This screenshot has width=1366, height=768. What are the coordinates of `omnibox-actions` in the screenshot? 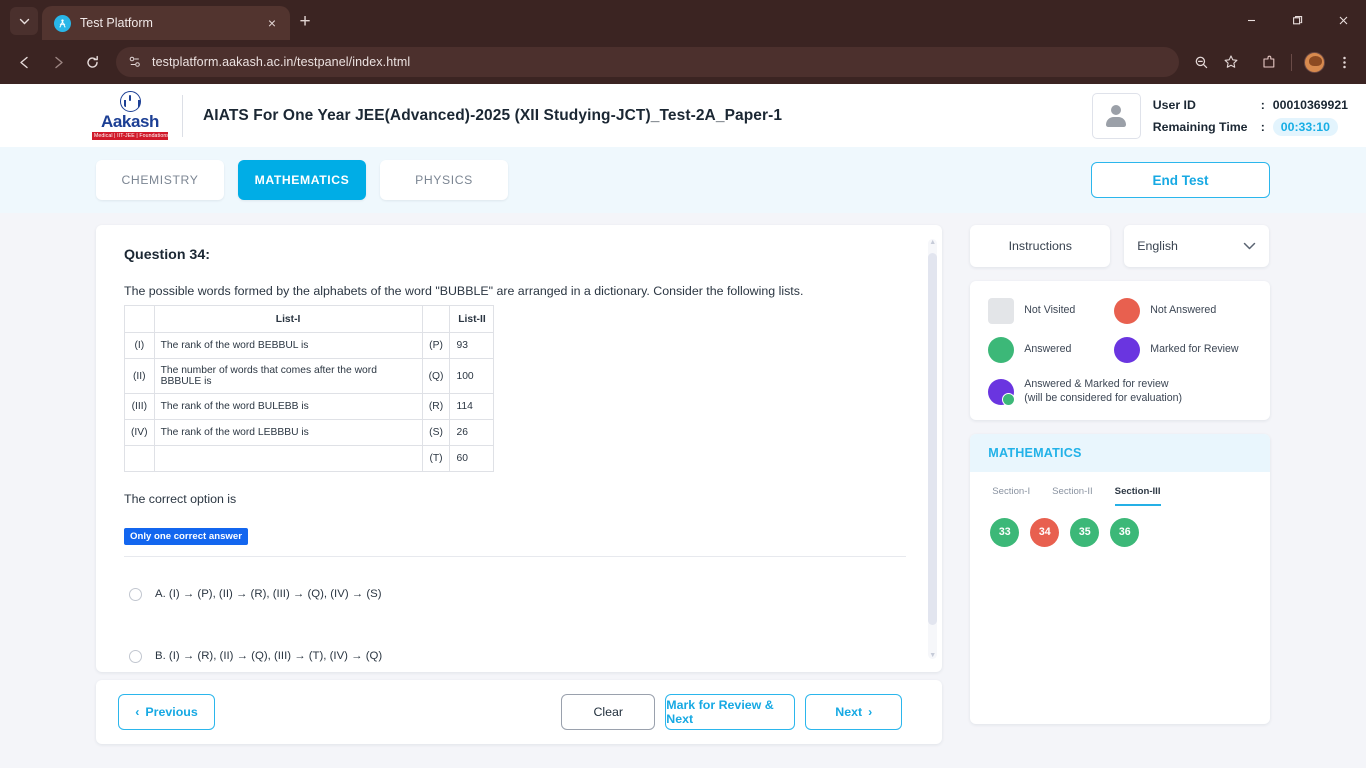 It's located at (1272, 62).